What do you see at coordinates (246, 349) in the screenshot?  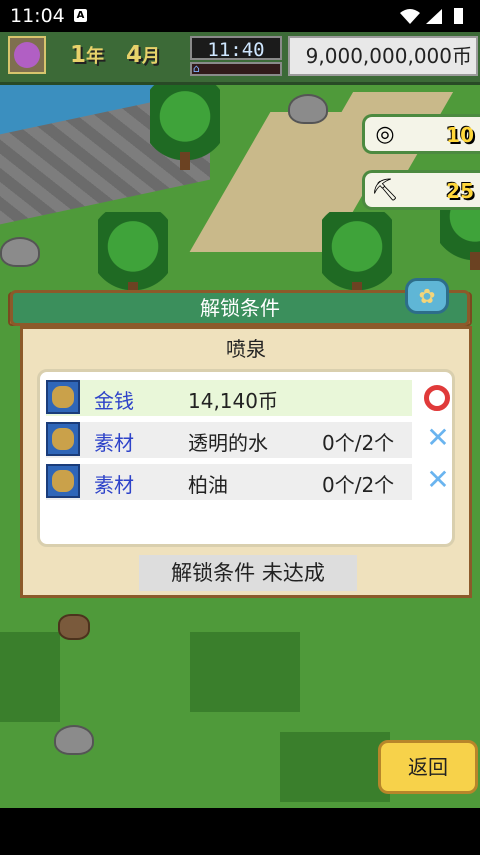 I see `item-name: 喷泉` at bounding box center [246, 349].